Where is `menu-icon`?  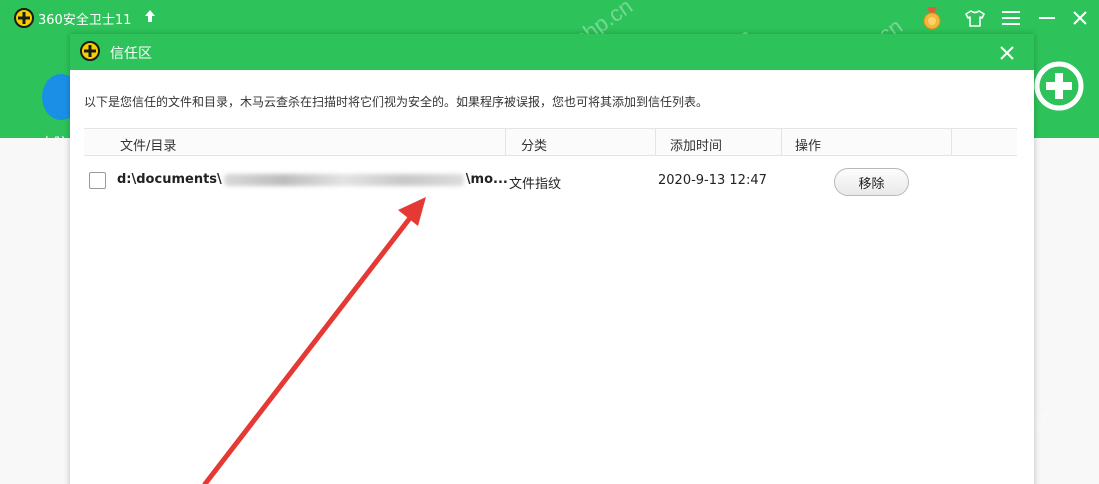
menu-icon is located at coordinates (1011, 18).